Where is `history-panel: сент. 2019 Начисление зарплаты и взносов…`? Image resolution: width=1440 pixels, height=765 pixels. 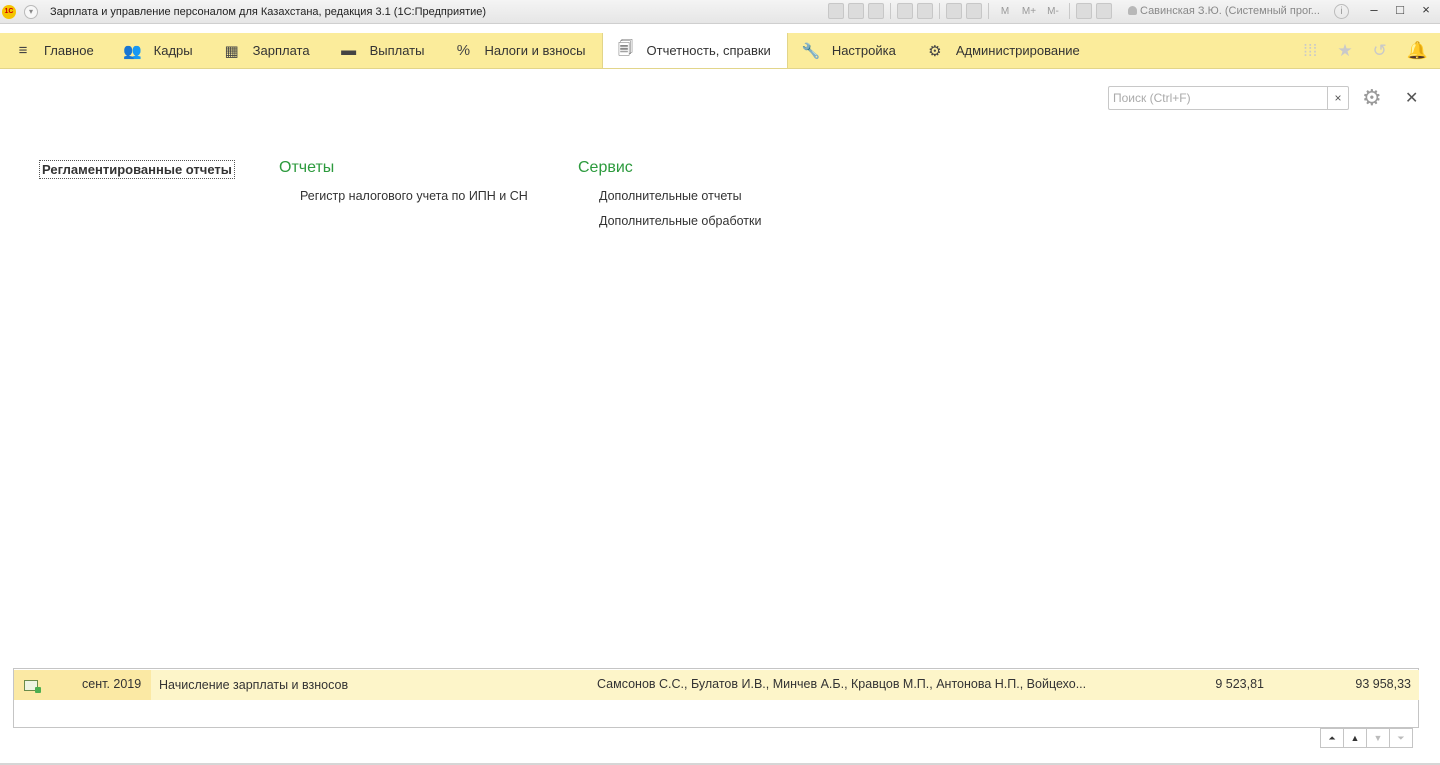
history-panel: сент. 2019 Начисление зарплаты и взносов… is located at coordinates (716, 698).